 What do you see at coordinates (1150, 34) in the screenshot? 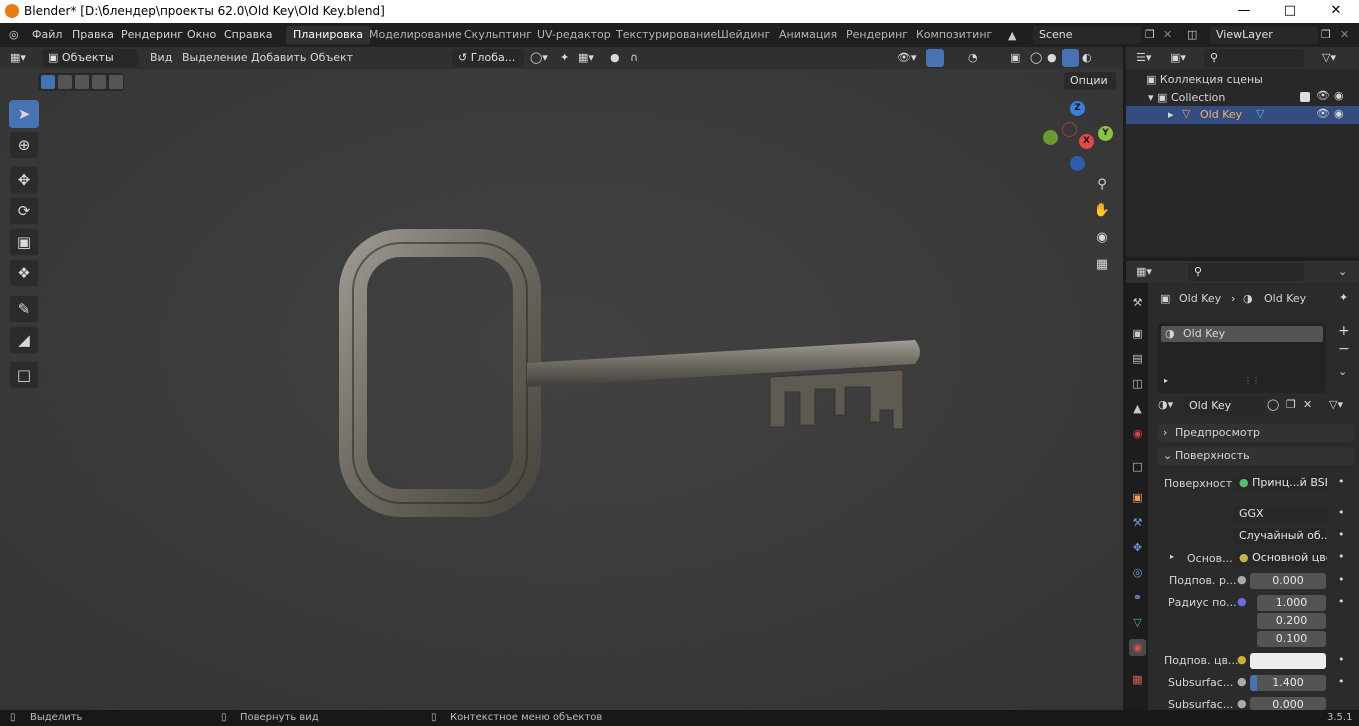
I see `new-scene-icon: ❐` at bounding box center [1150, 34].